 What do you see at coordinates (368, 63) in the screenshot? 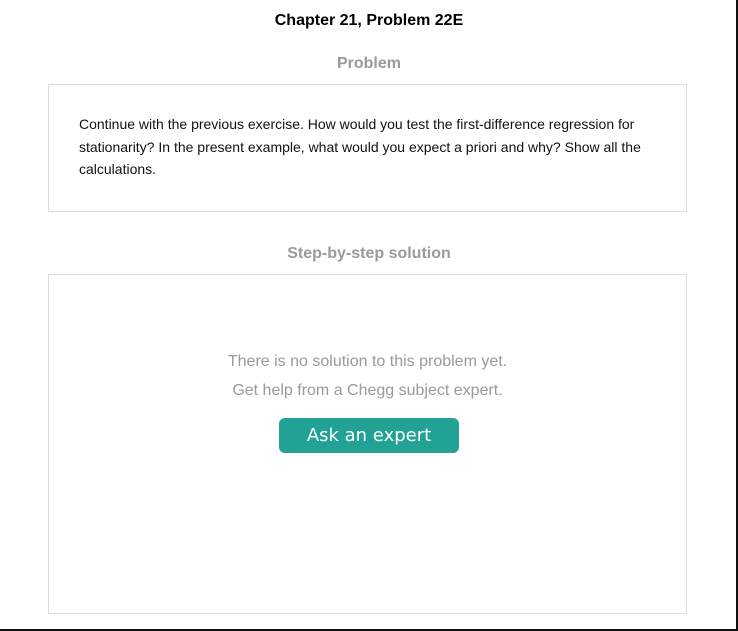
I see `problem-heading: Problem` at bounding box center [368, 63].